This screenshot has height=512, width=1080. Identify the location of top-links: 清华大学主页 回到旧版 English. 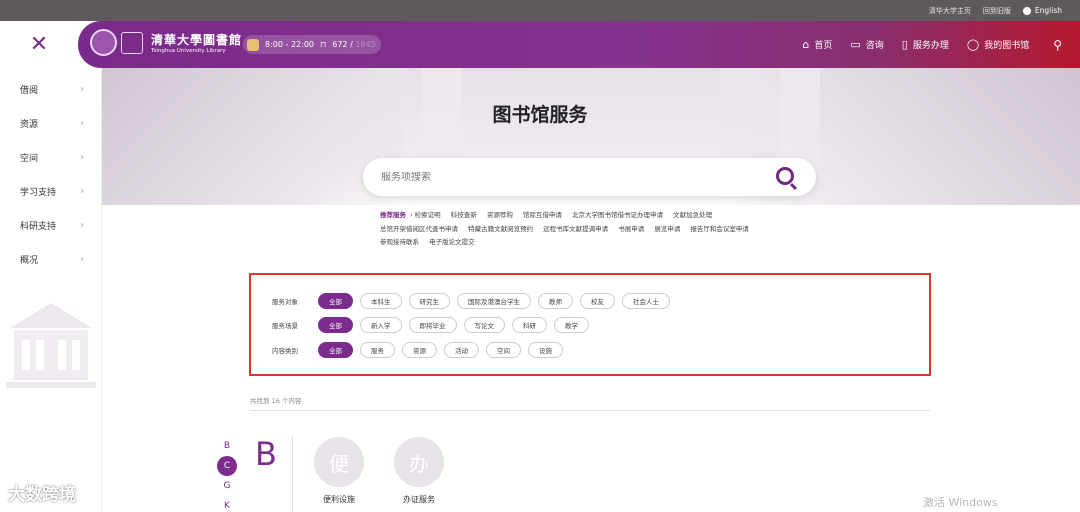
(995, 10).